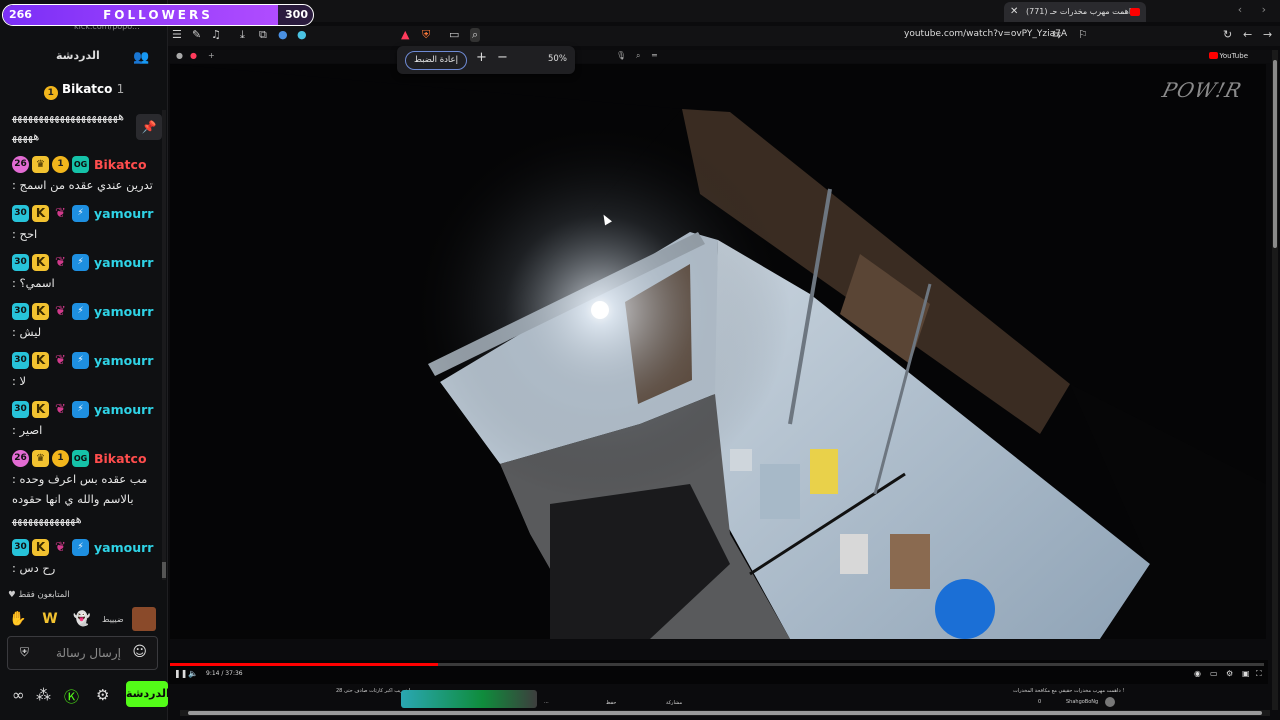 The width and height of the screenshot is (1280, 720). Describe the element at coordinates (302, 34) in the screenshot. I see `extension-cyan-icon: ●` at that location.